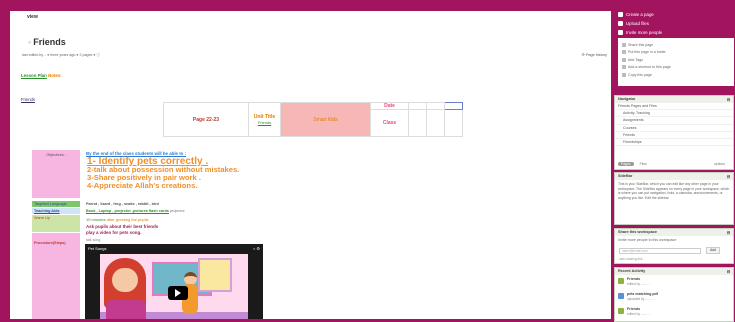 This screenshot has width=735, height=322. What do you see at coordinates (674, 121) in the screenshot?
I see `nav-item: Assignments` at bounding box center [674, 121].